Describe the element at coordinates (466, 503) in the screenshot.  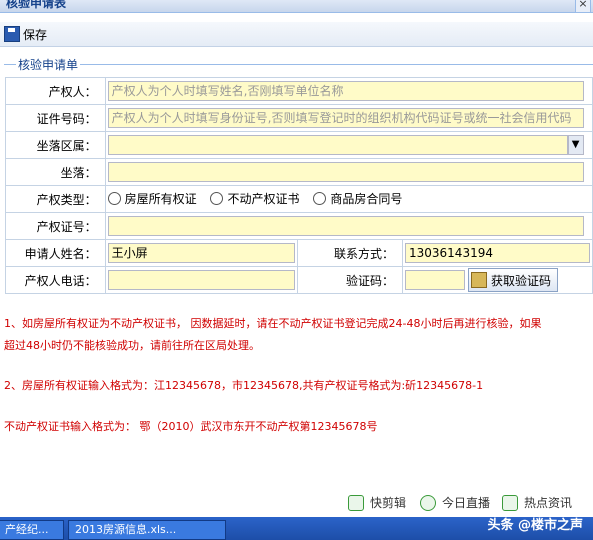
I see `link-label: 今日直播` at that location.